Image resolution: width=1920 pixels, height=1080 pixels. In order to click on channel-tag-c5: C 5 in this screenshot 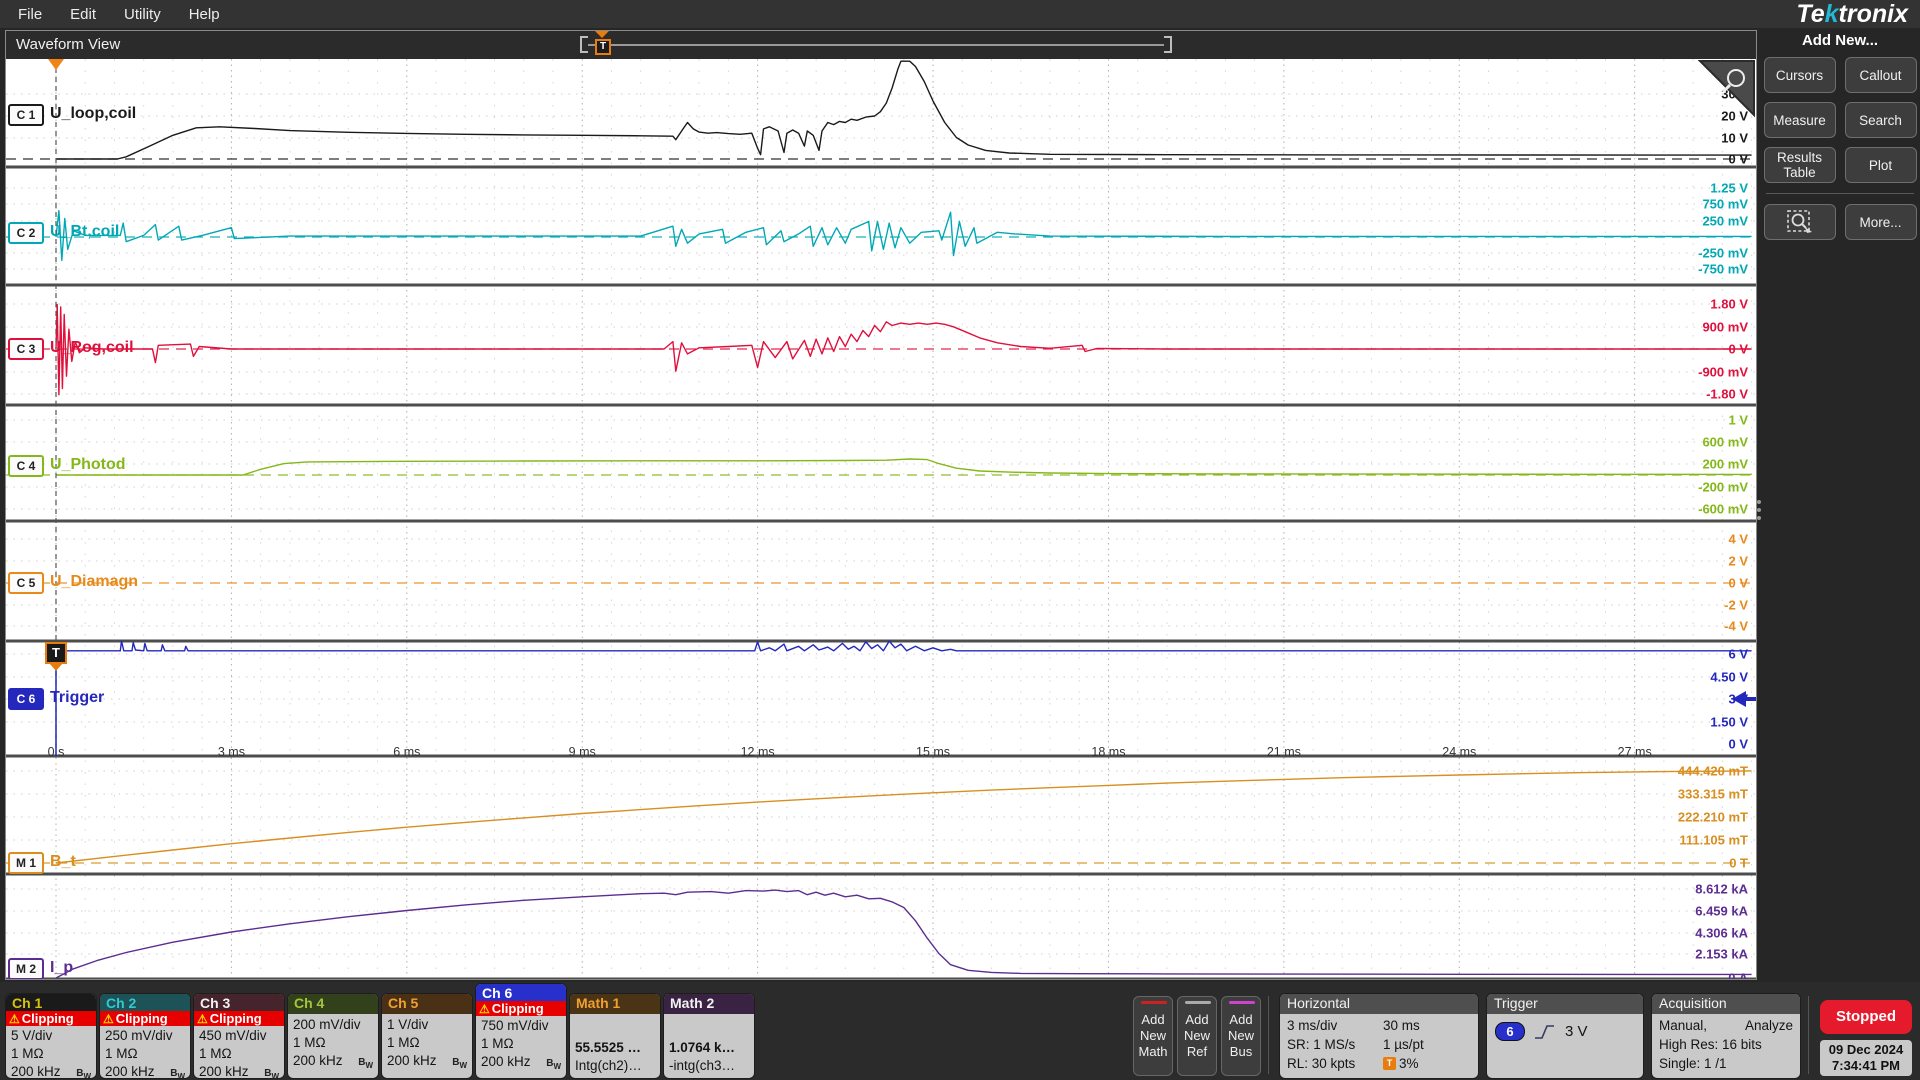, I will do `click(26, 583)`.